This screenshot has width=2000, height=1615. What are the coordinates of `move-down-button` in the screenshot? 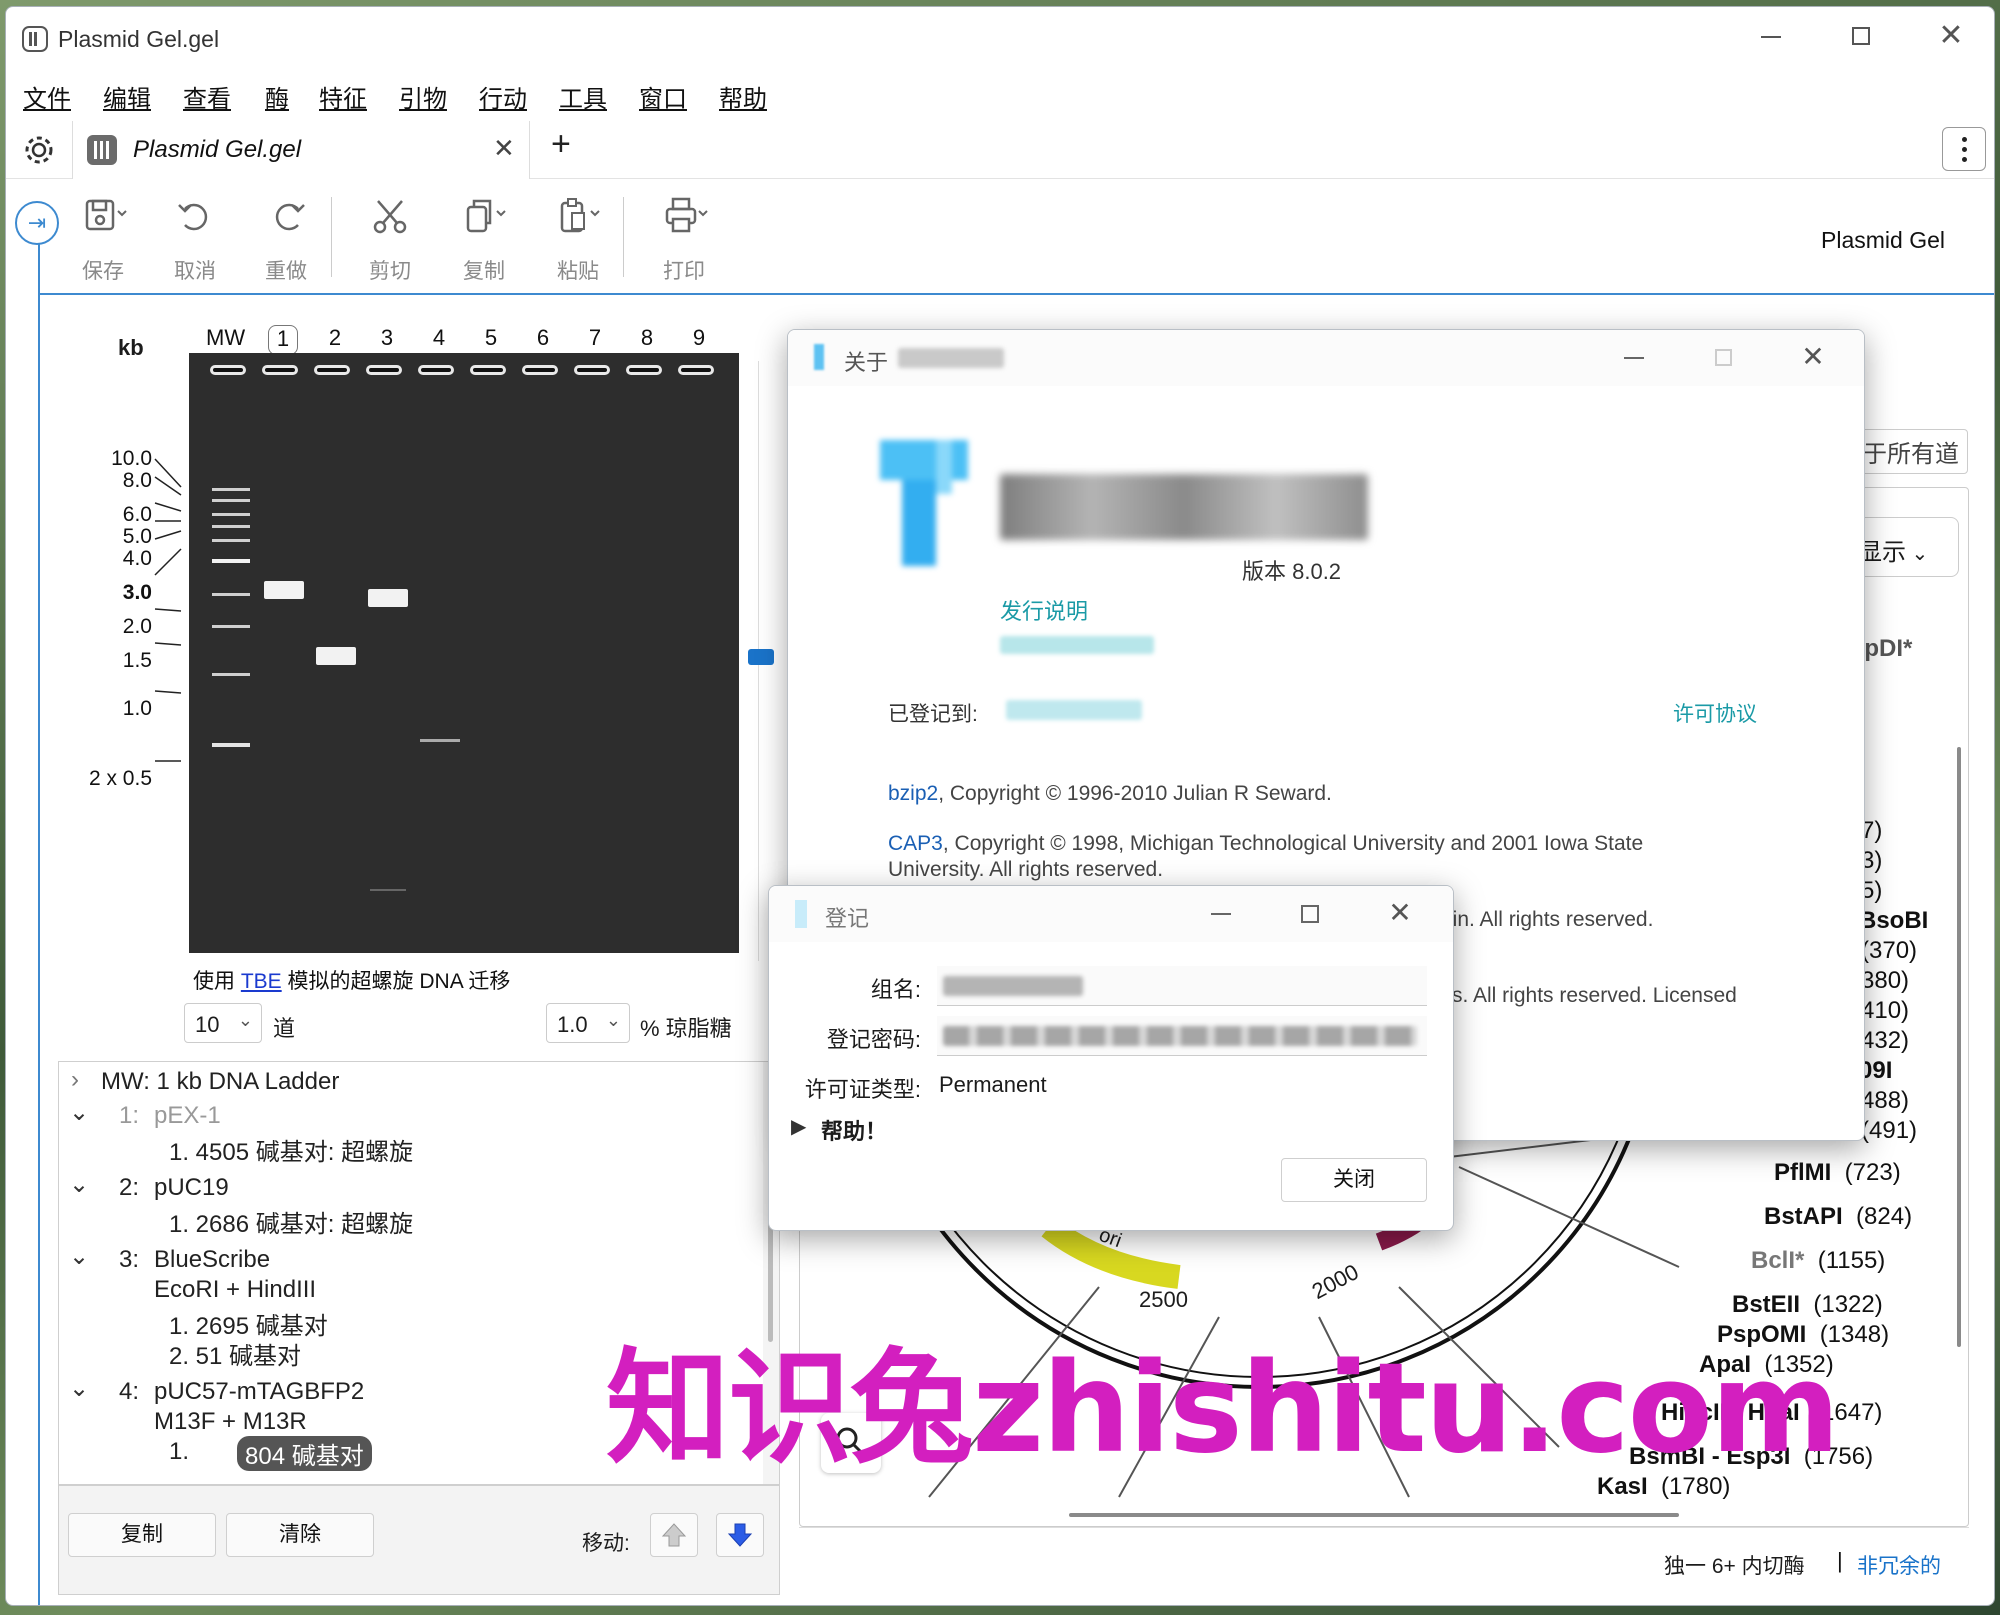 It's located at (740, 1535).